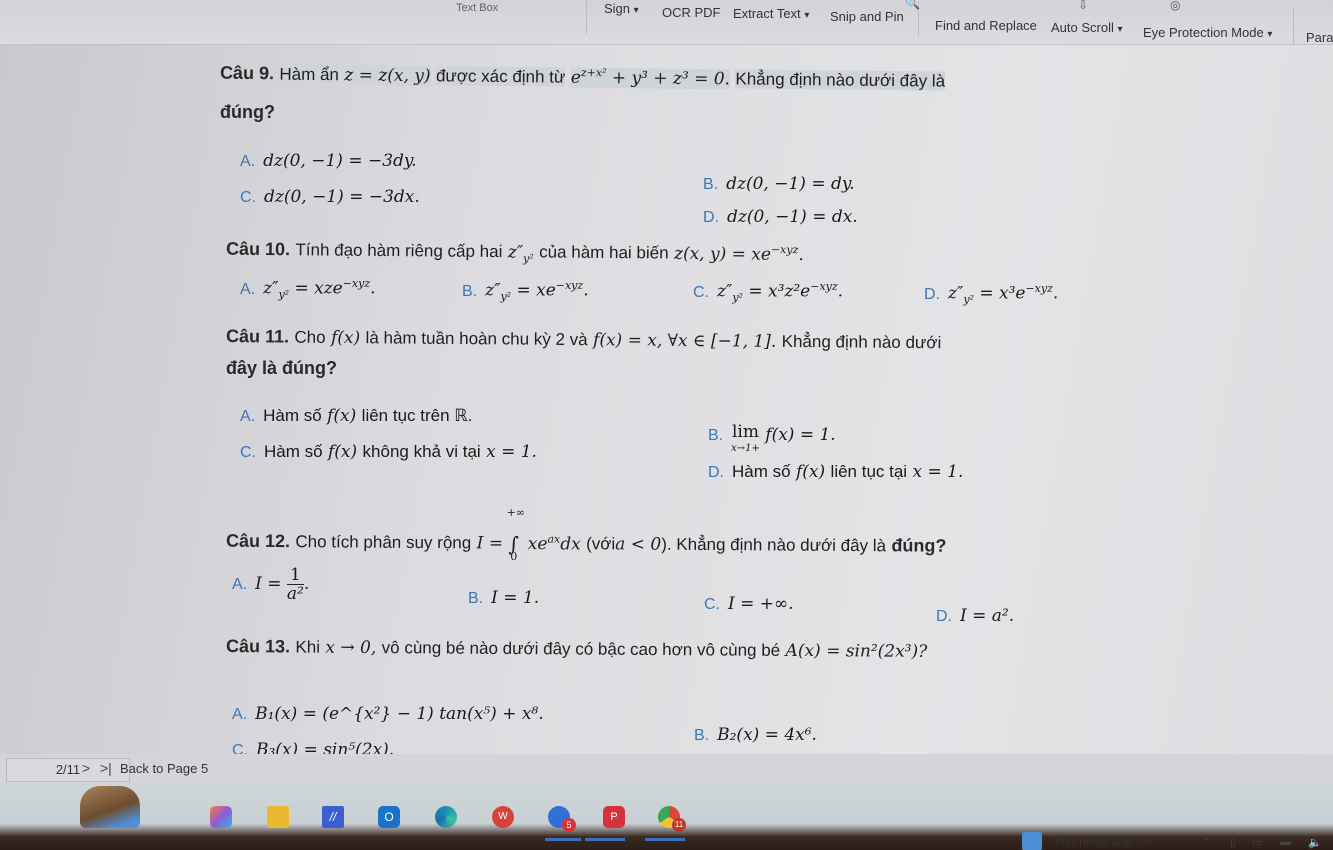 The width and height of the screenshot is (1333, 850). Describe the element at coordinates (755, 735) in the screenshot. I see `q13-option-b: B. B₂(x) = 4x⁶.` at that location.